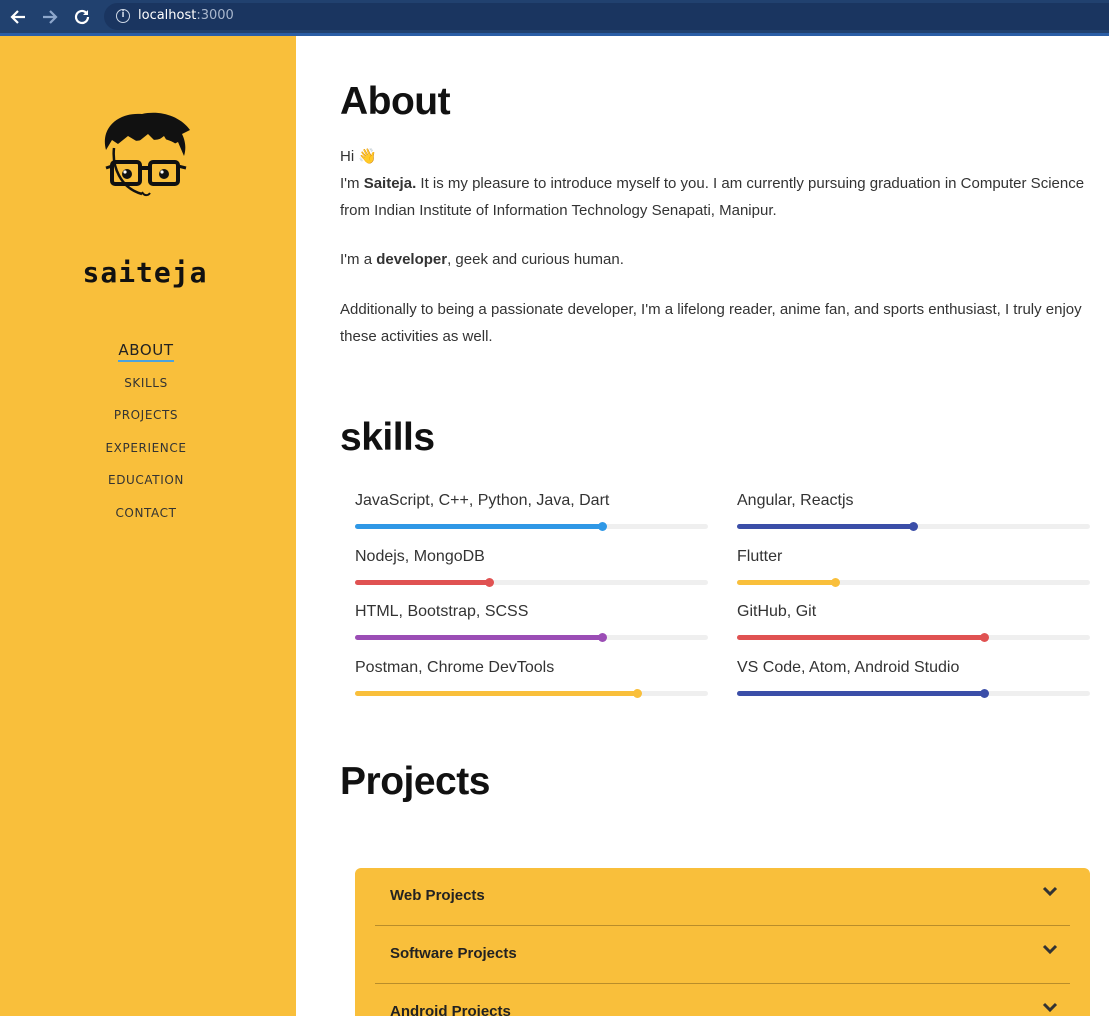  Describe the element at coordinates (531, 623) in the screenshot. I see `skill-item: HTML, Bootstrap, SCSS` at that location.